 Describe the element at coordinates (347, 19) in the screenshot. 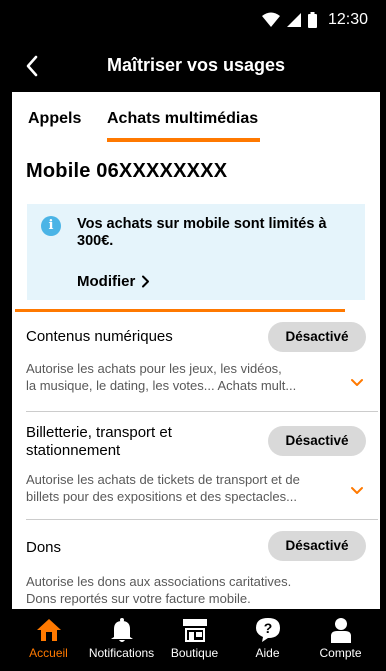

I see `status-time: 12:30` at that location.